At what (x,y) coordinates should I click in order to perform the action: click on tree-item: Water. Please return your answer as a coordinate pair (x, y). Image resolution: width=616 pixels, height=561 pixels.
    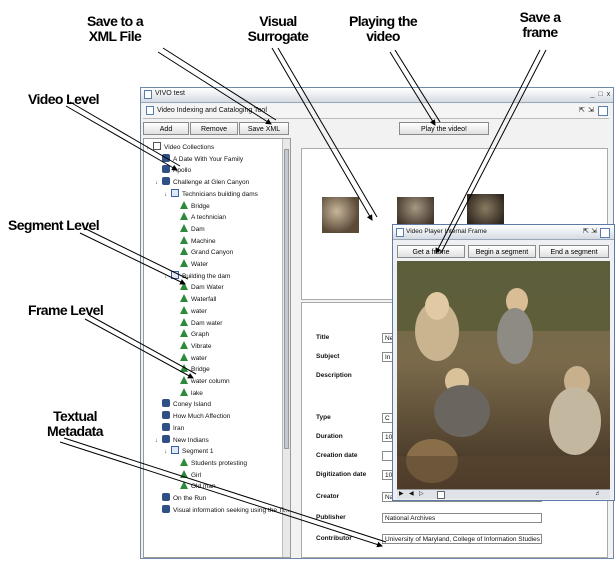
    Looking at the image, I should click on (190, 264).